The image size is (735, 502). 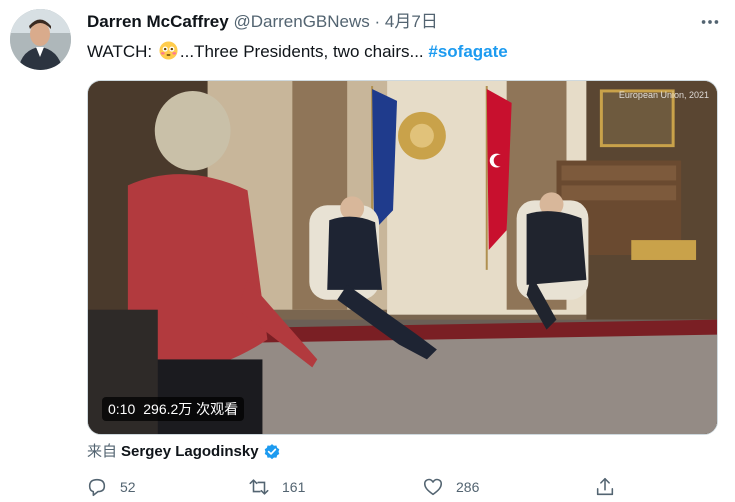 I want to click on video-time: 0:10, so click(x=122, y=409).